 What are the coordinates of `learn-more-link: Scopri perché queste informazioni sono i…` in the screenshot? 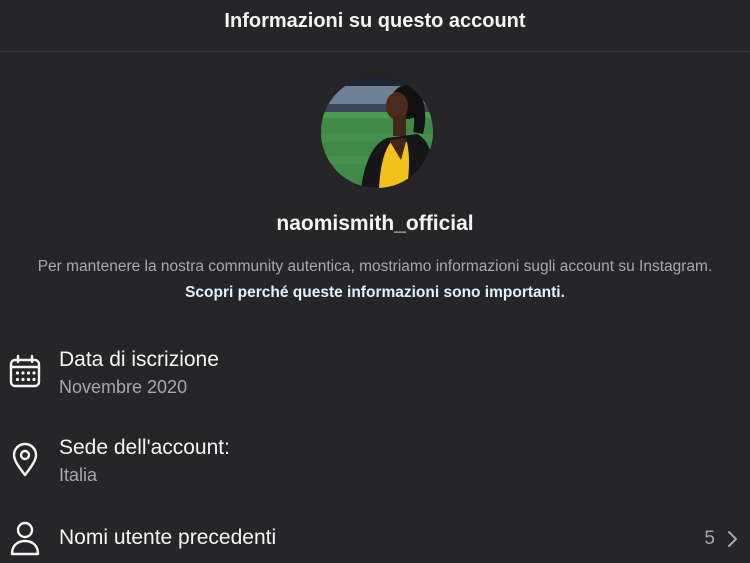 It's located at (375, 292).